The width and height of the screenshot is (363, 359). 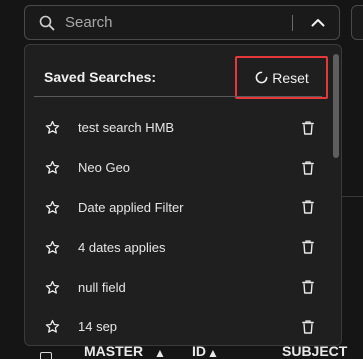 What do you see at coordinates (314, 352) in the screenshot?
I see `column-header-subject: SUBJECT` at bounding box center [314, 352].